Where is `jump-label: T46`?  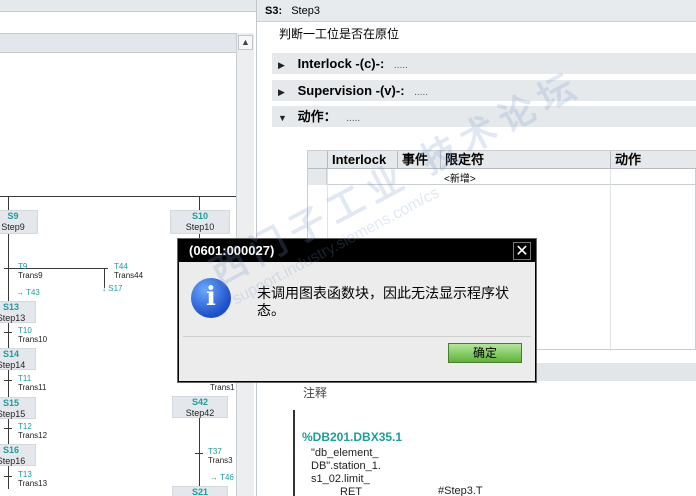
jump-label: T46 is located at coordinates (227, 477).